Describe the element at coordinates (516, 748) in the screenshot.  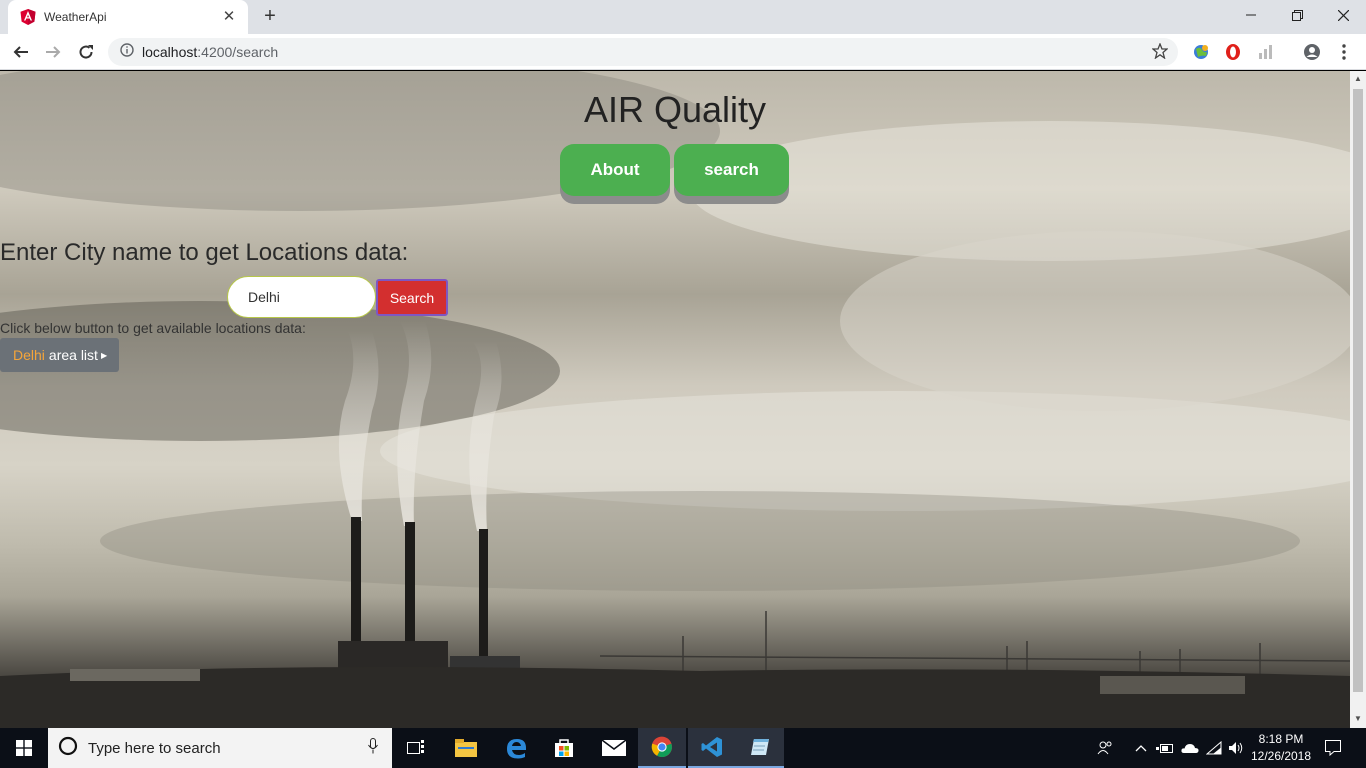
I see `edge-icon` at that location.